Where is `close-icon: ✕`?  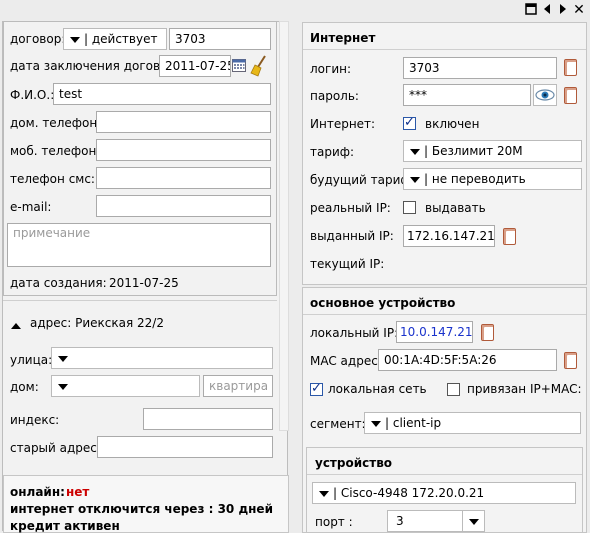 close-icon: ✕ is located at coordinates (579, 10).